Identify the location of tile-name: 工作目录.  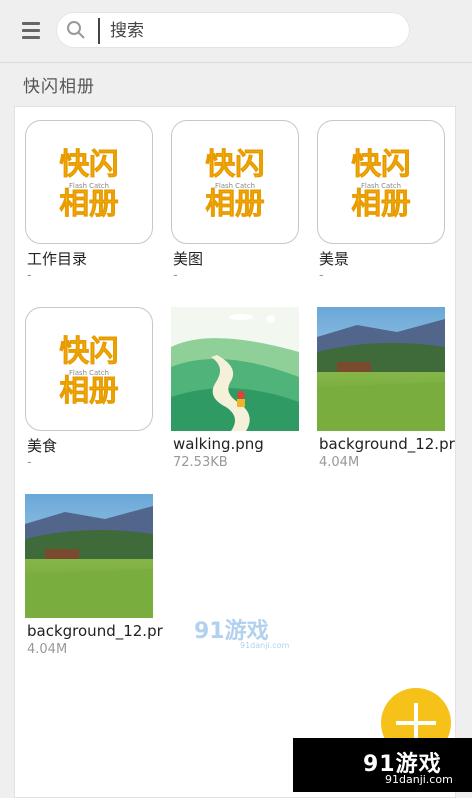
(57, 259).